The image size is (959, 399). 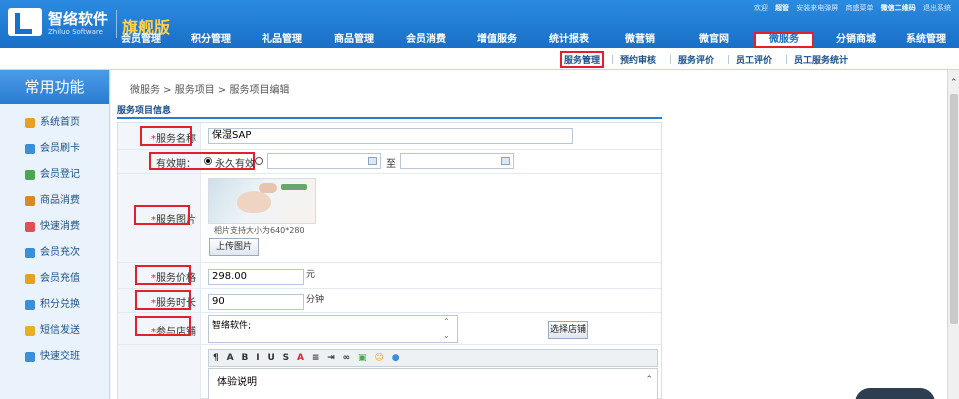 What do you see at coordinates (389, 276) in the screenshot?
I see `row-service-price: *服务价格 298.00 元` at bounding box center [389, 276].